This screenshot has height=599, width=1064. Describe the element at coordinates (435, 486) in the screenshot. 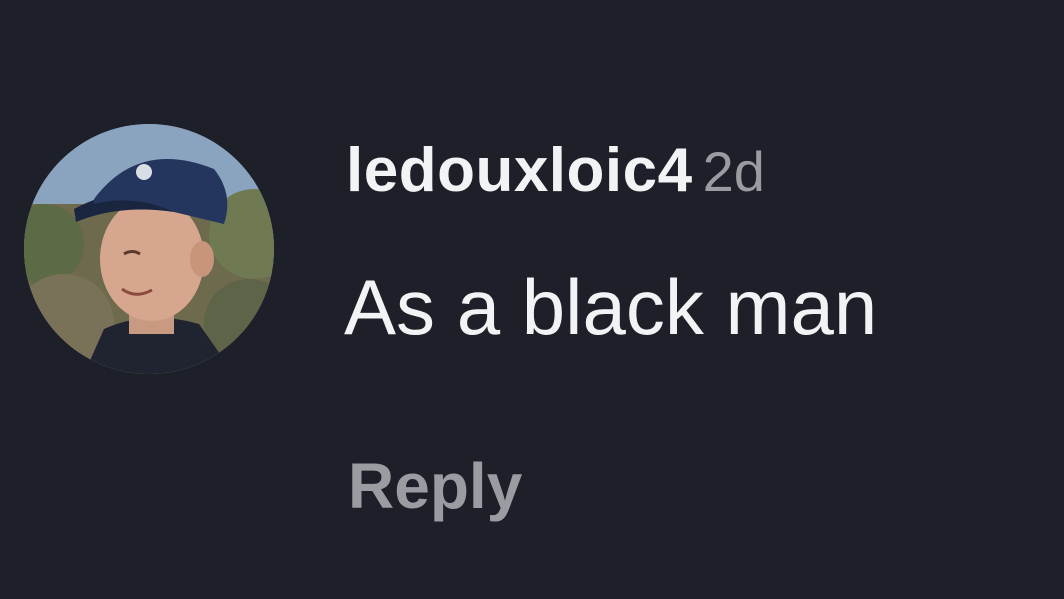

I see `reply-button: Reply` at that location.